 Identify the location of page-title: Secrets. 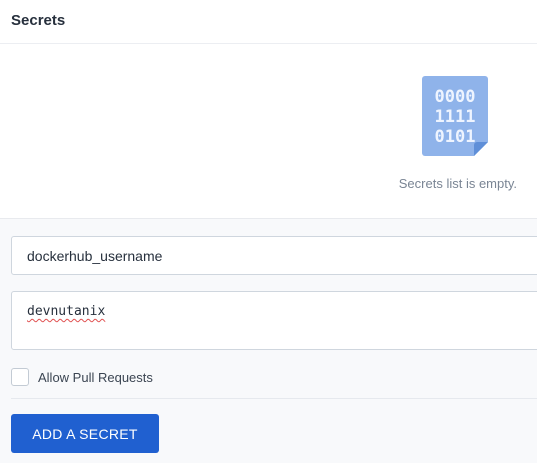
(38, 20).